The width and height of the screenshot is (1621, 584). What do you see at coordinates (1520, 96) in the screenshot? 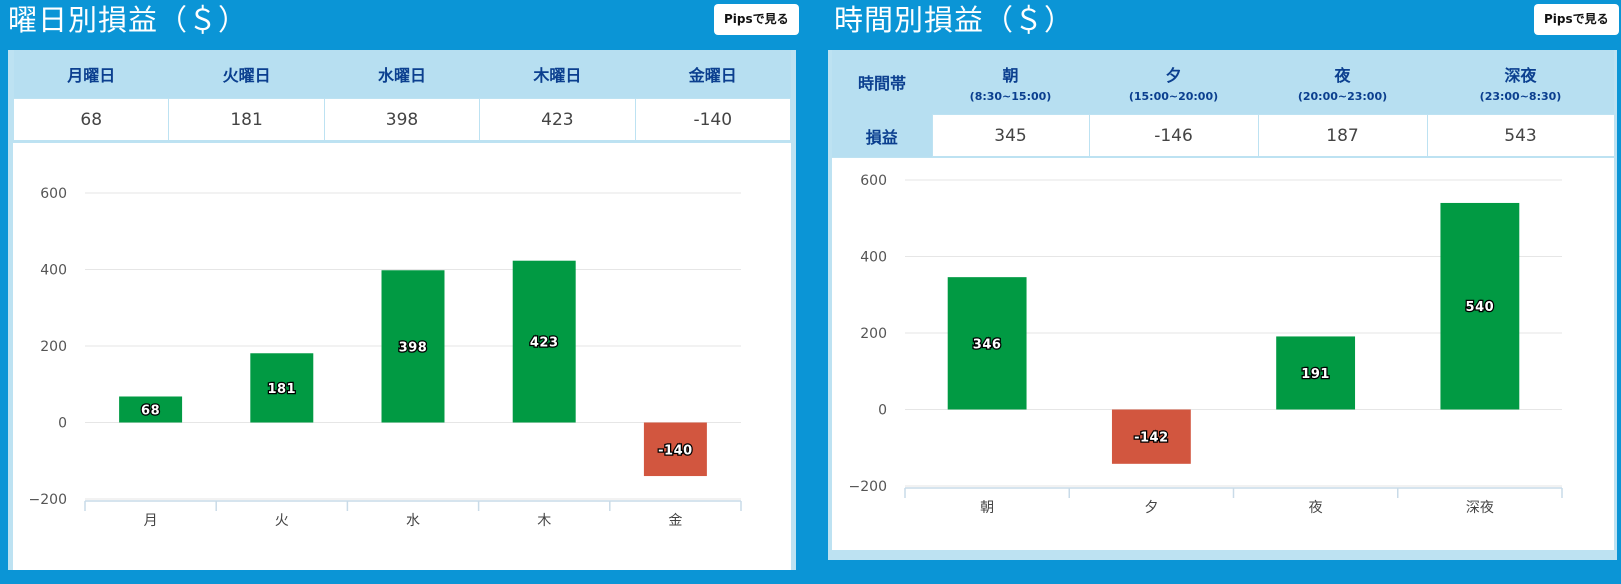
I see `header-latenight-range: (23:00~8:30)` at bounding box center [1520, 96].